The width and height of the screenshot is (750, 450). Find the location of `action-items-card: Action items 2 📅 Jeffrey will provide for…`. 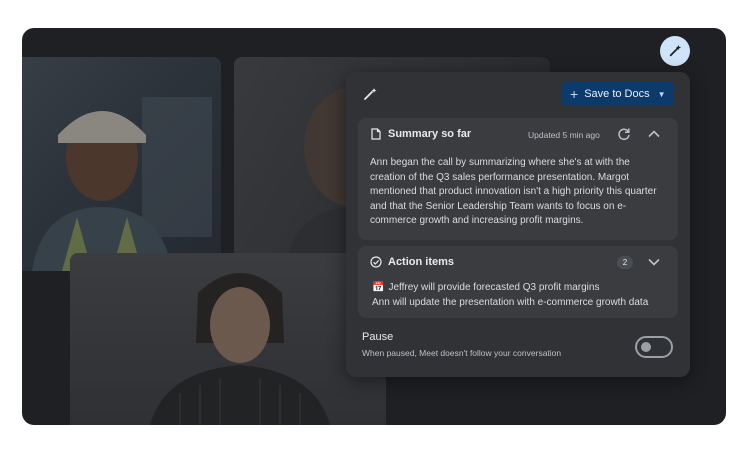

action-items-card: Action items 2 📅 Jeffrey will provide for… is located at coordinates (518, 282).